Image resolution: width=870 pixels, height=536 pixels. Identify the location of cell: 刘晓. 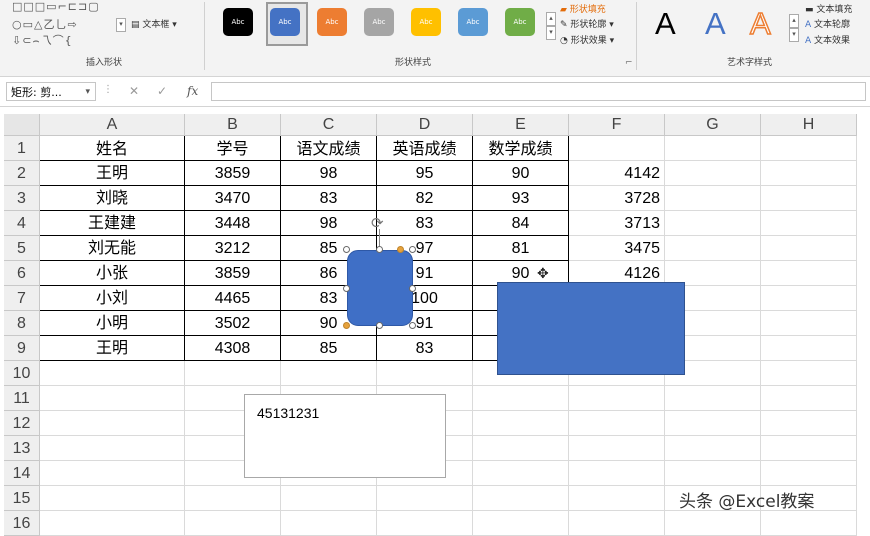
(112, 198).